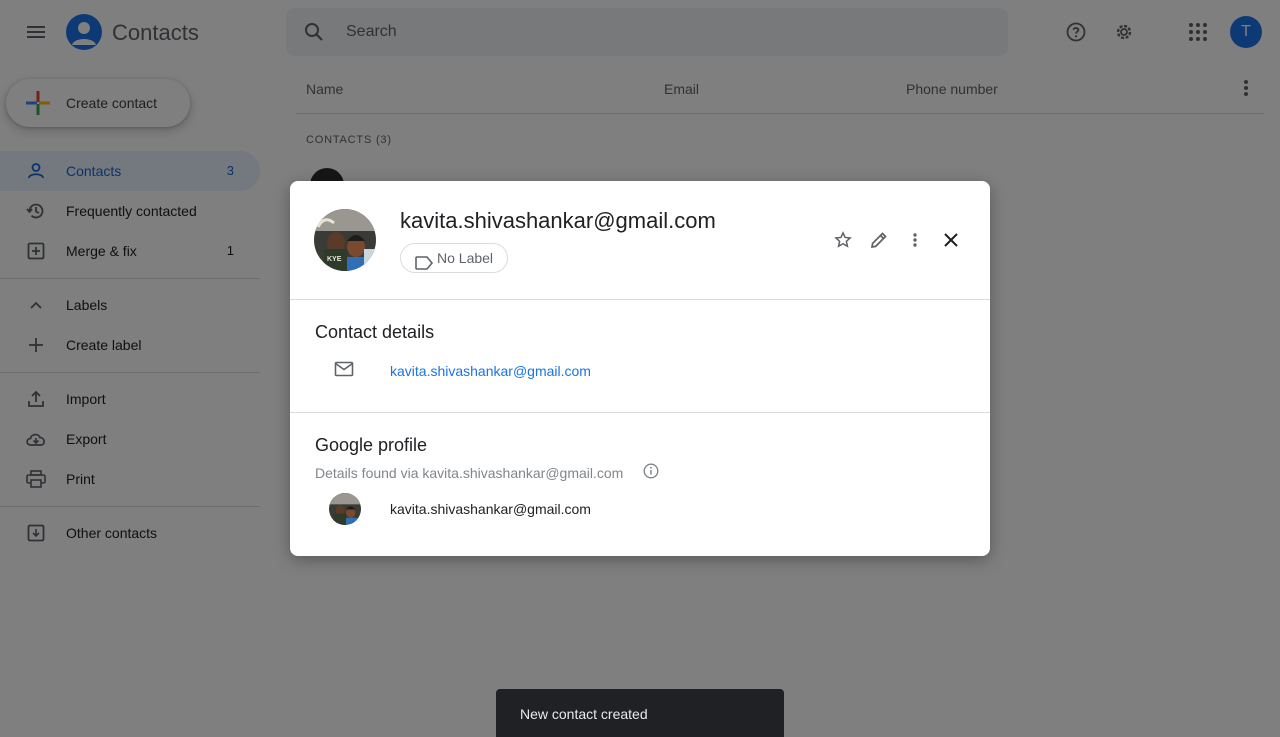  What do you see at coordinates (424, 260) in the screenshot?
I see `label-tag-icon` at bounding box center [424, 260].